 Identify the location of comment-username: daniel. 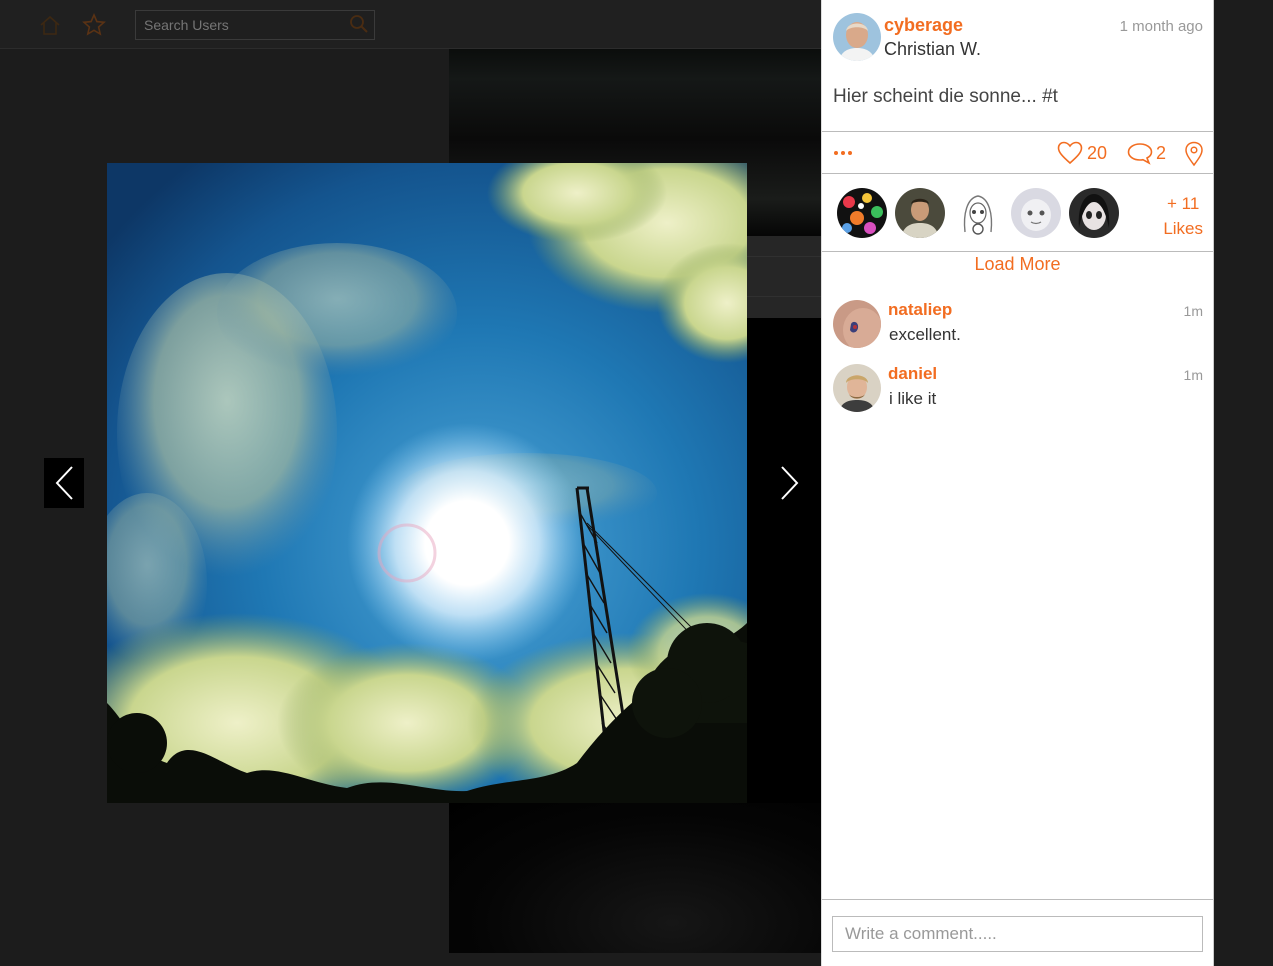
(912, 374).